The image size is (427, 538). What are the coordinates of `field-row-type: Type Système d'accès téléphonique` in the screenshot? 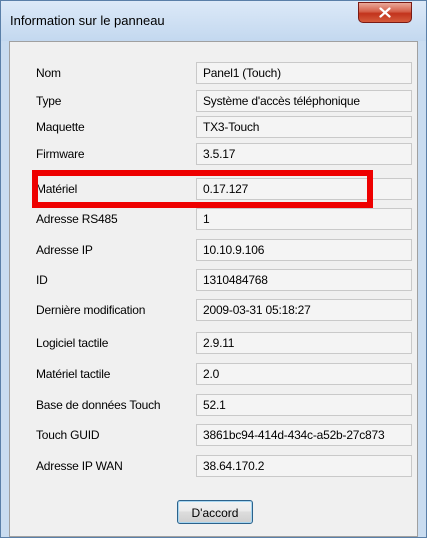 It's located at (214, 101).